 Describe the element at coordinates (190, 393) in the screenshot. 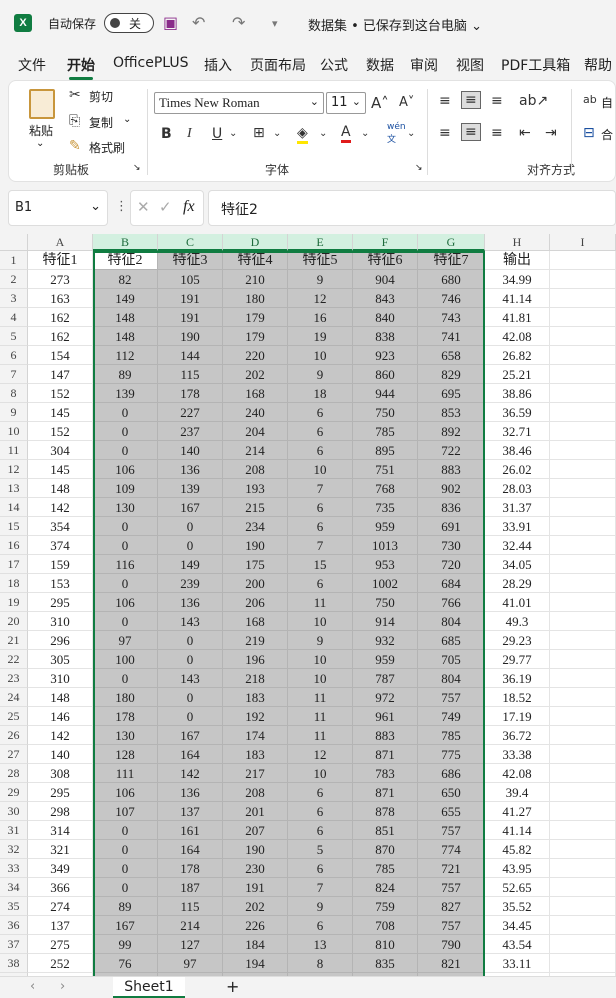

I see `table-cell: 178` at that location.